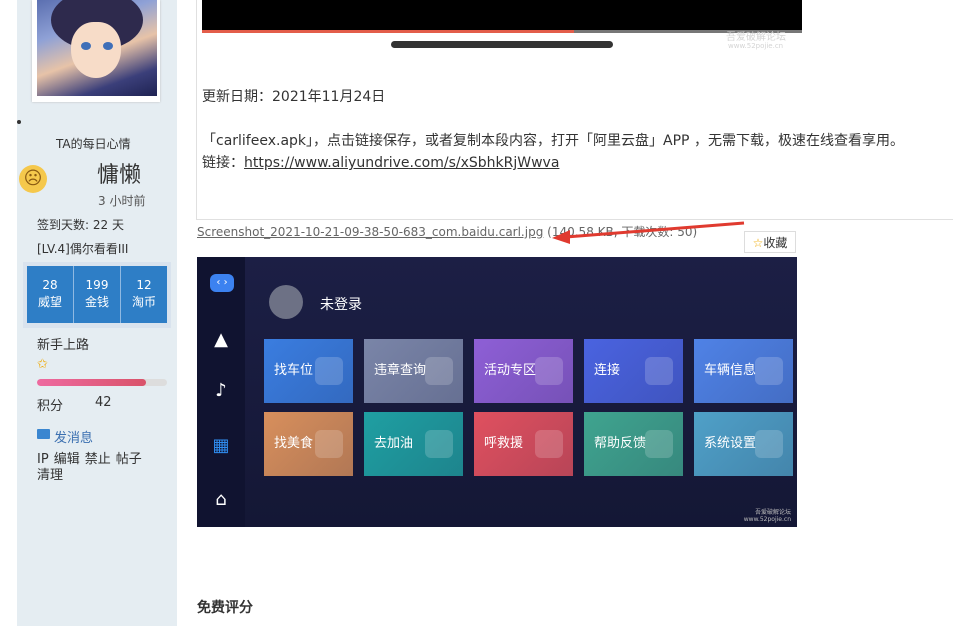 The width and height of the screenshot is (953, 626). I want to click on red-arrow-annotation, so click(648, 232).